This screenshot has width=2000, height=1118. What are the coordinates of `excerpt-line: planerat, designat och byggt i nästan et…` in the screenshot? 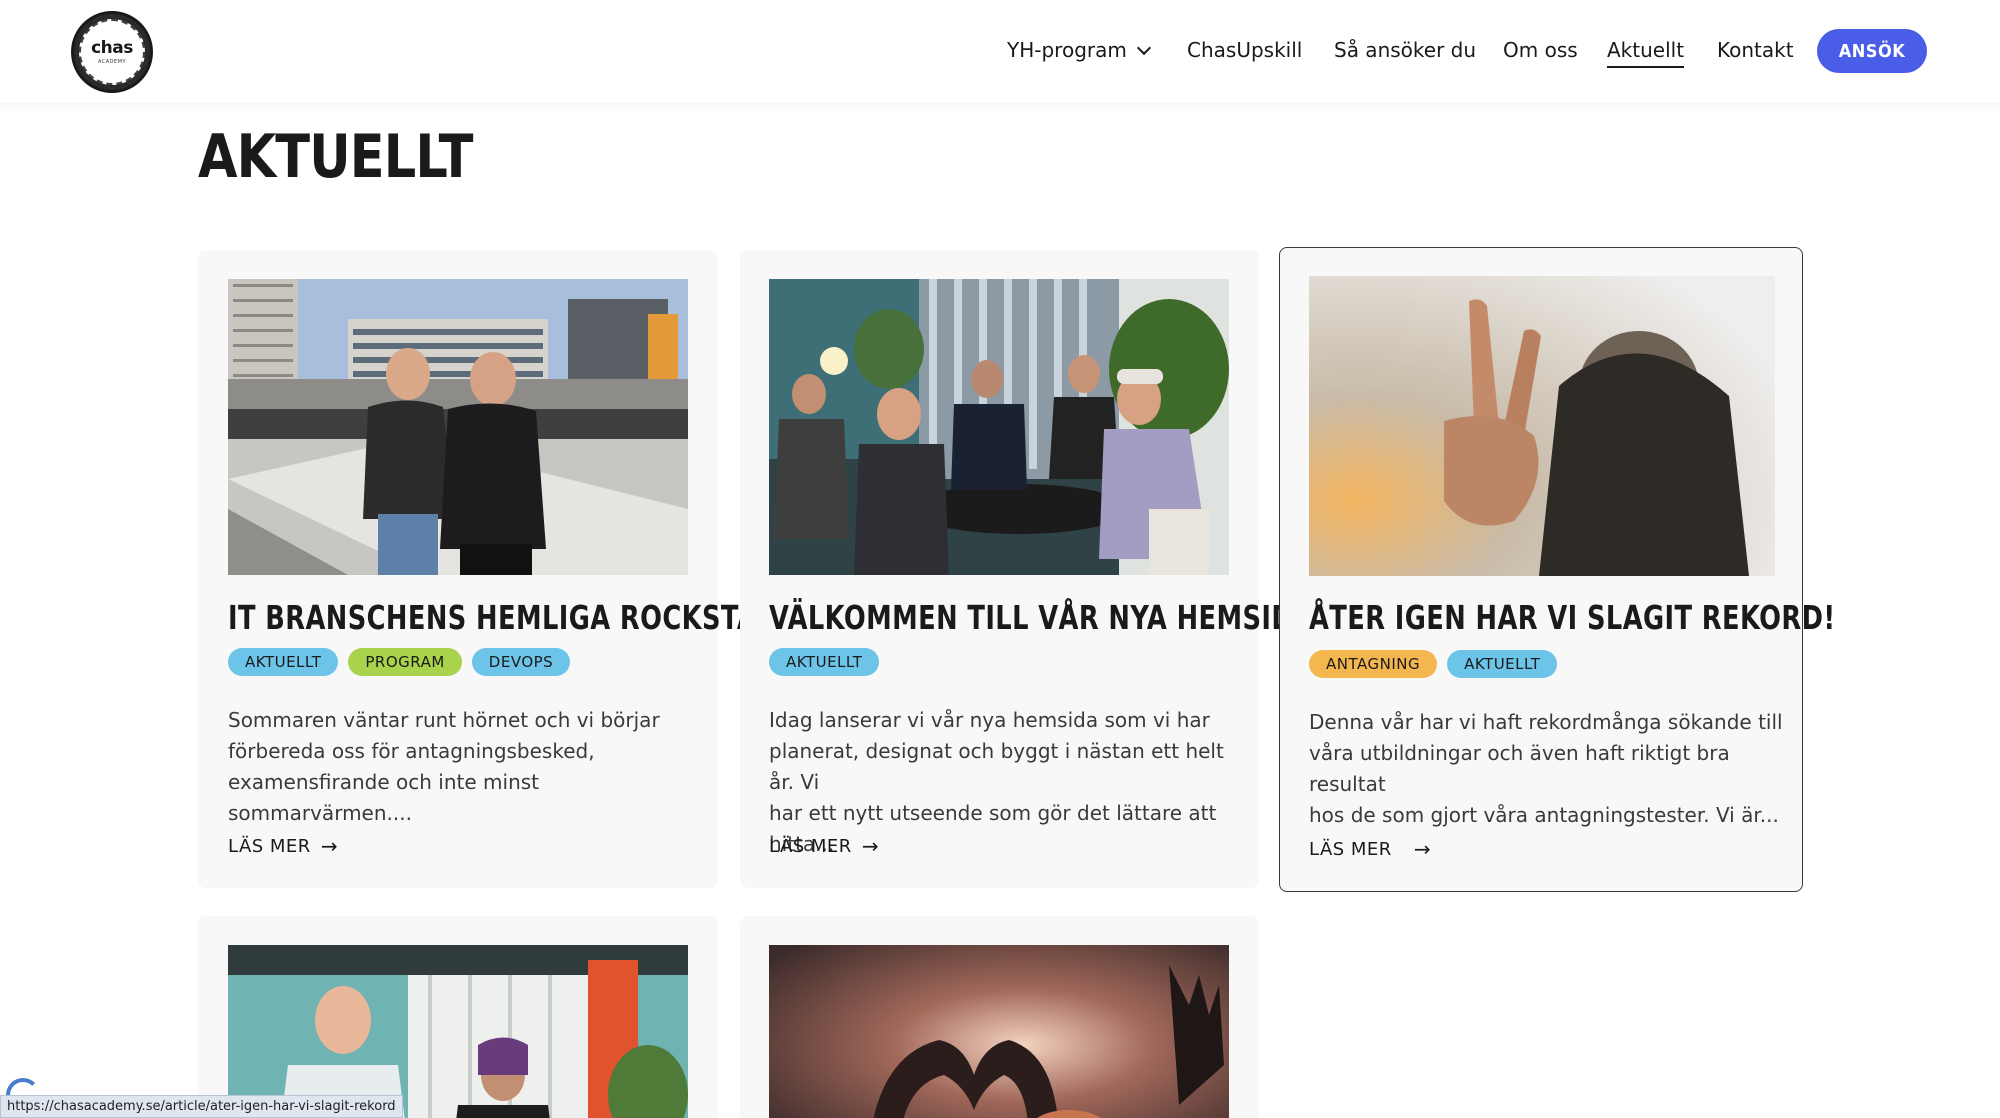 It's located at (996, 766).